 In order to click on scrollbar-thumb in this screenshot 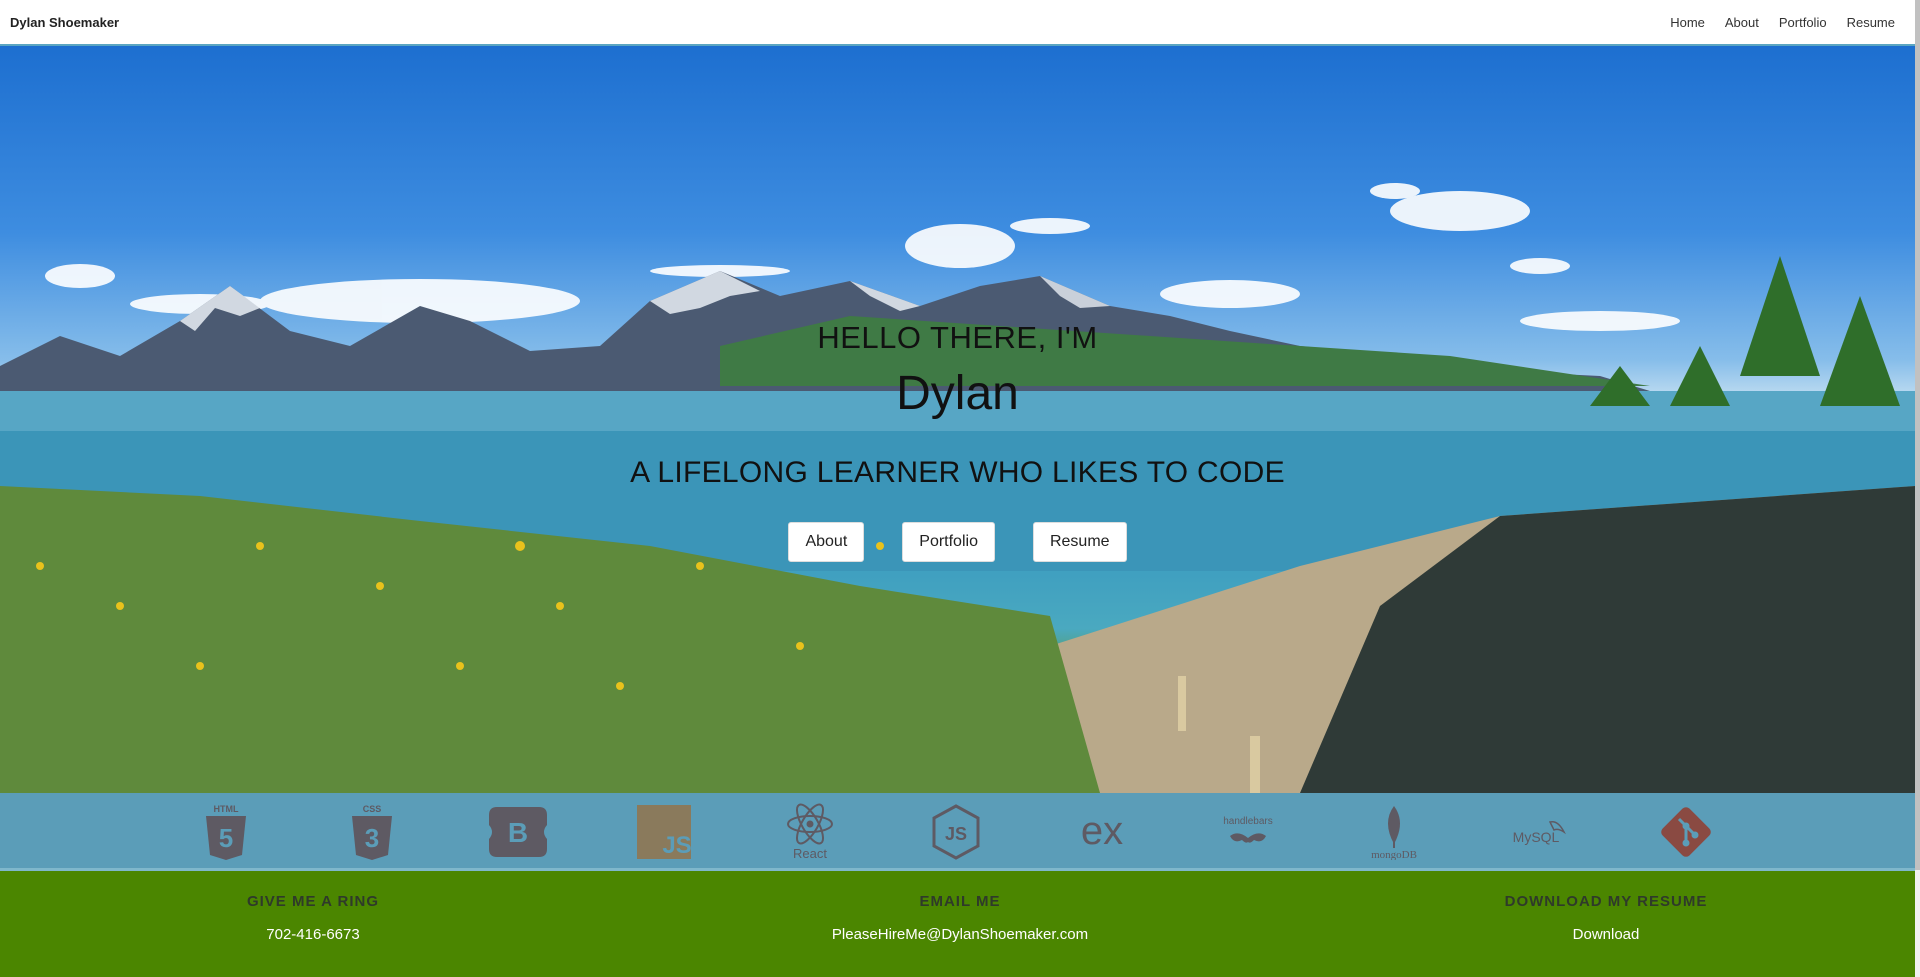, I will do `click(1917, 435)`.